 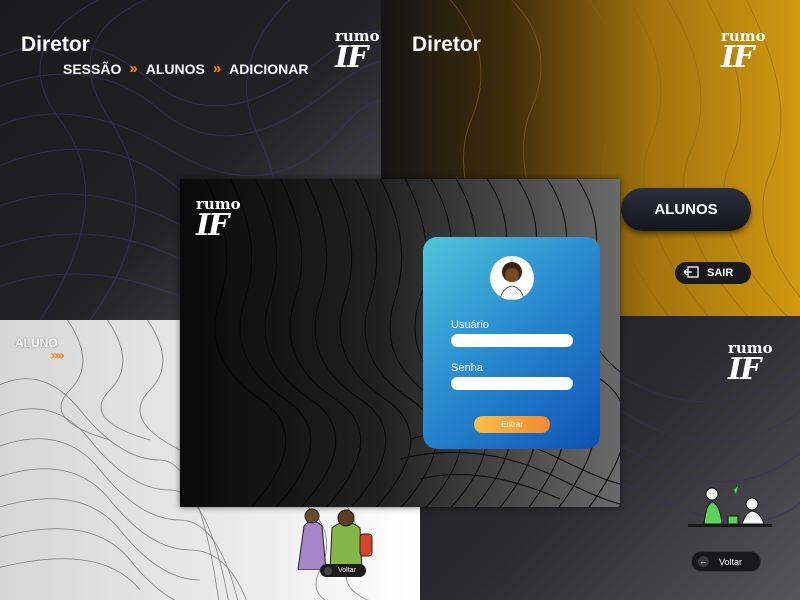 I want to click on exit-button-label: SAIR, so click(x=720, y=273).